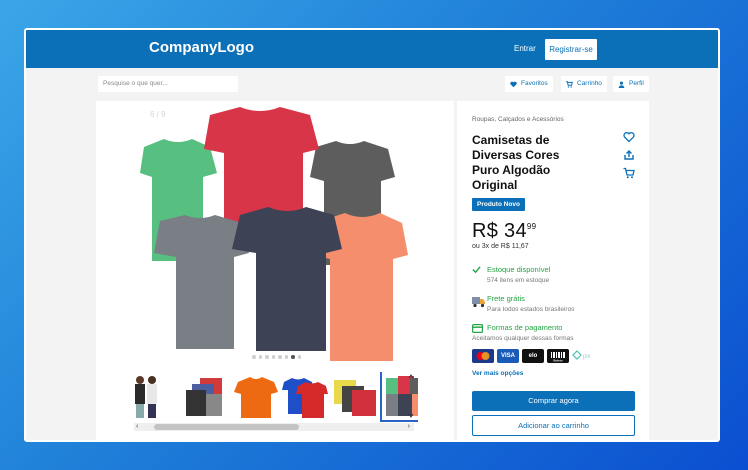 This screenshot has width=748, height=470. What do you see at coordinates (293, 357) in the screenshot?
I see `pagination-dot-active` at bounding box center [293, 357].